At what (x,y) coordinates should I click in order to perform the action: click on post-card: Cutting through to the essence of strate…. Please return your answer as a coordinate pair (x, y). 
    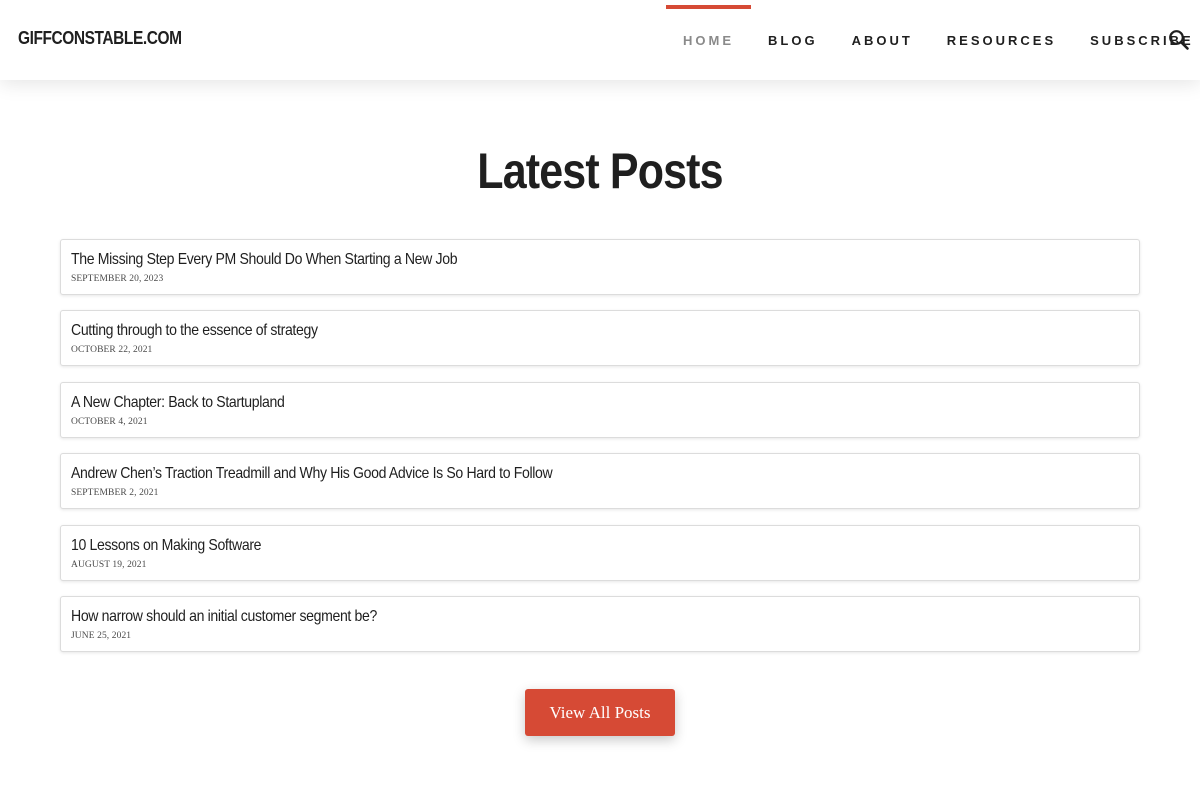
    Looking at the image, I should click on (600, 338).